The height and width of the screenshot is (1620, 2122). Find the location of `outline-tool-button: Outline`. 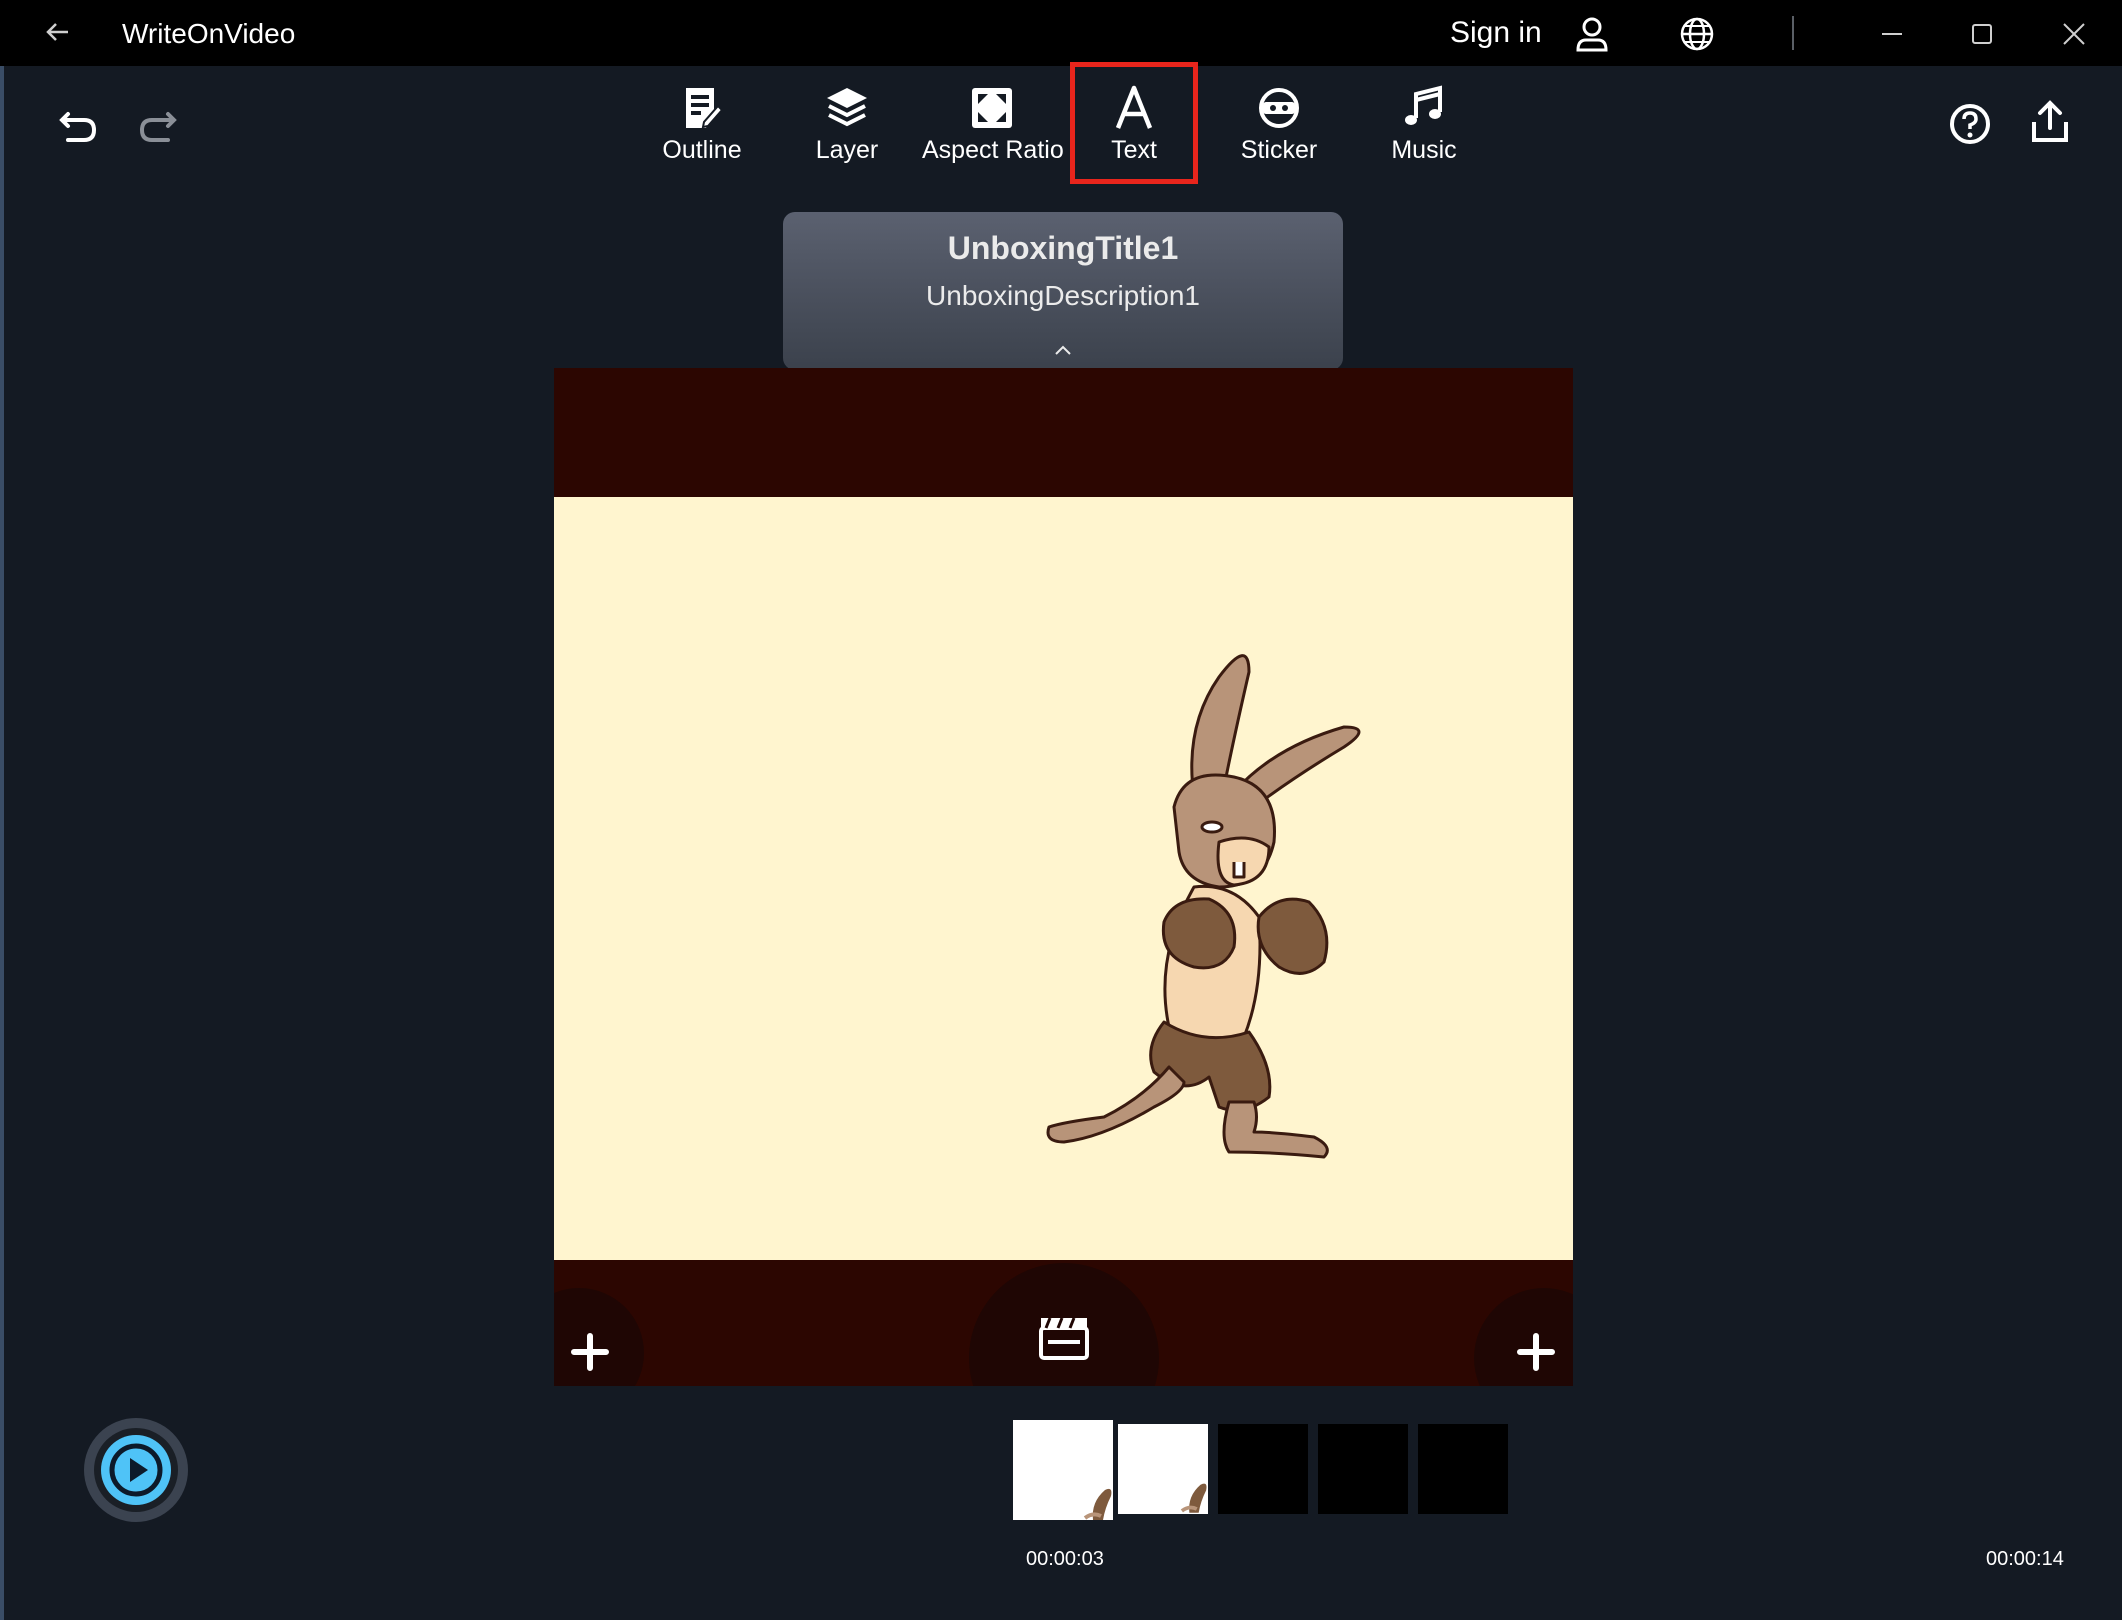

outline-tool-button: Outline is located at coordinates (702, 129).